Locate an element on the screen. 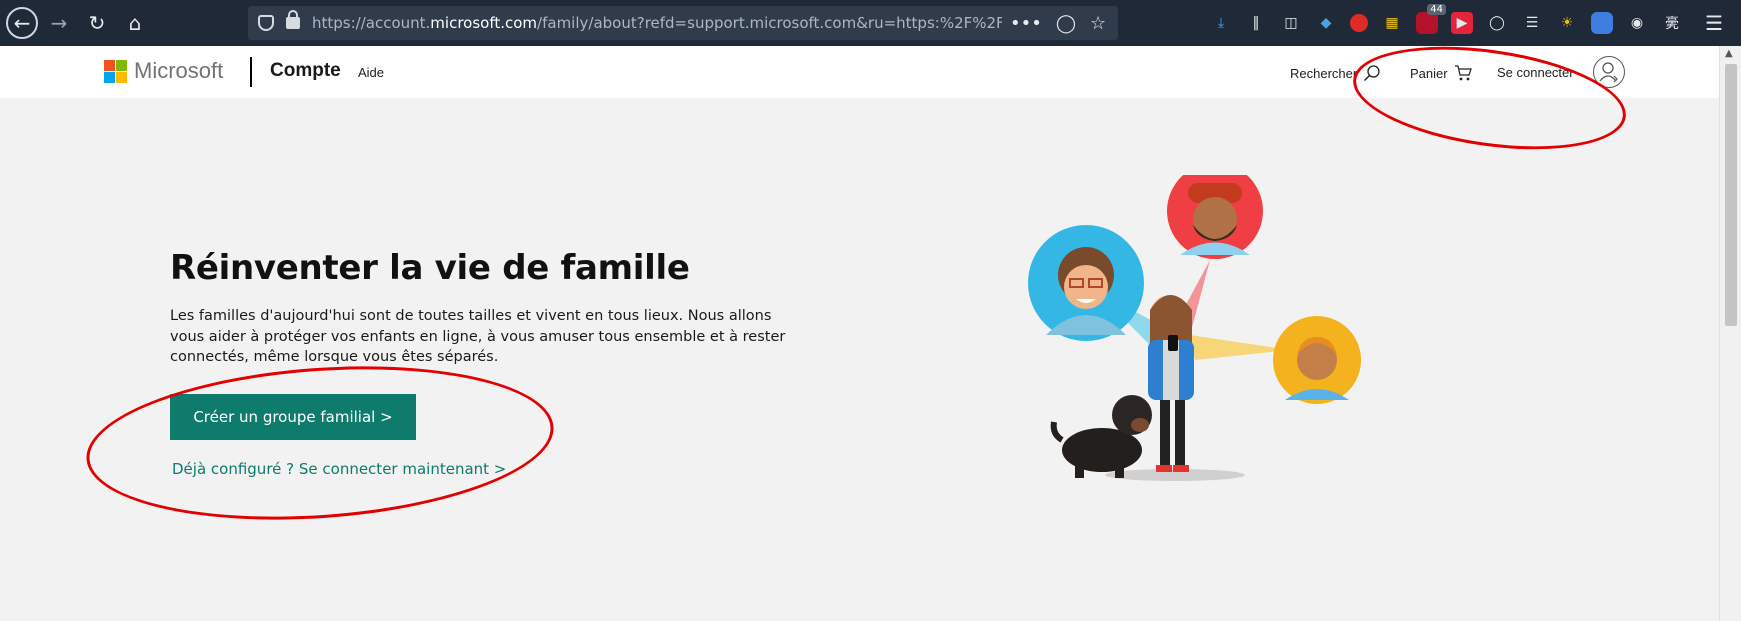  logo-square-green is located at coordinates (121, 65).